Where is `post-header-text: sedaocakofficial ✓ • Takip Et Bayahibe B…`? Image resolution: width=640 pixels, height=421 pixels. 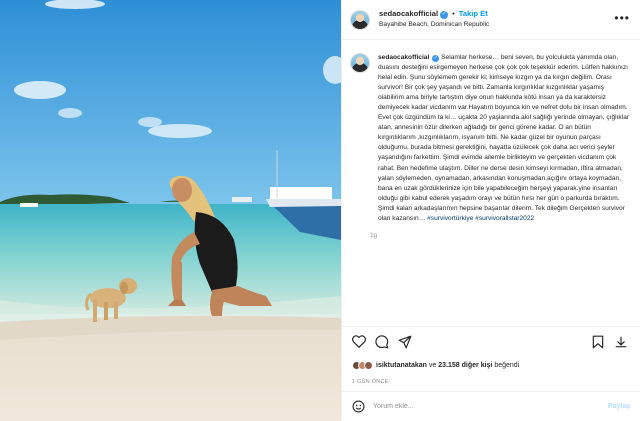
post-header-text: sedaocakofficial ✓ • Takip Et Bayahibe B… is located at coordinates (434, 19).